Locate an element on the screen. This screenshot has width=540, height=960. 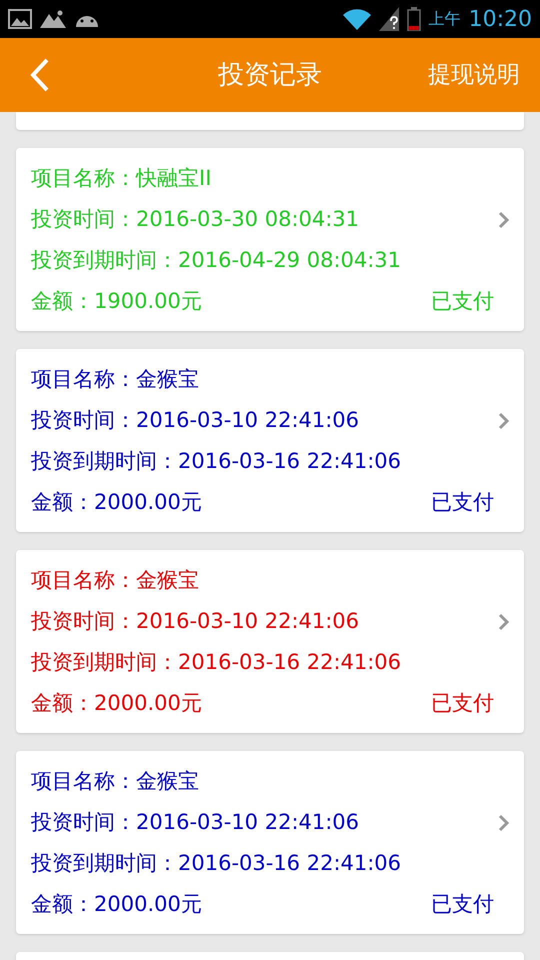
project-name: 项目名称：快融宝II is located at coordinates (121, 178).